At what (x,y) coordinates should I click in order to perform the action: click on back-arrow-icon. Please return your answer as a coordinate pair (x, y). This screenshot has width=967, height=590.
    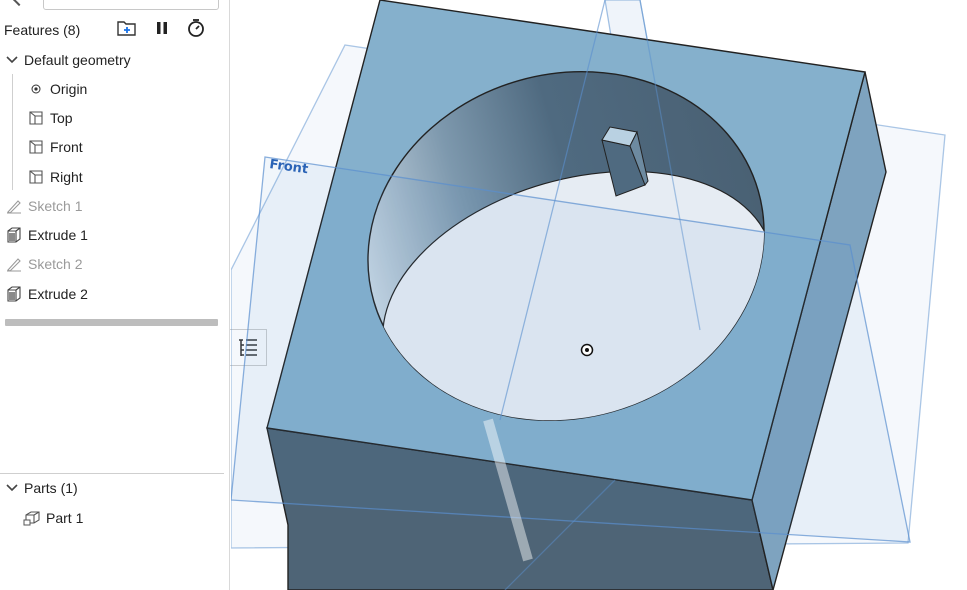
    Looking at the image, I should click on (19, 3).